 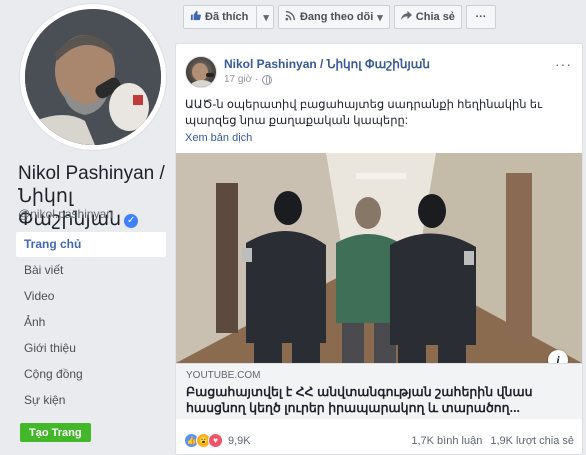 I want to click on page-action-bar: Đã thích ▾ Đang theo dõi ▾ Chia sẻ ···, so click(x=339, y=18).